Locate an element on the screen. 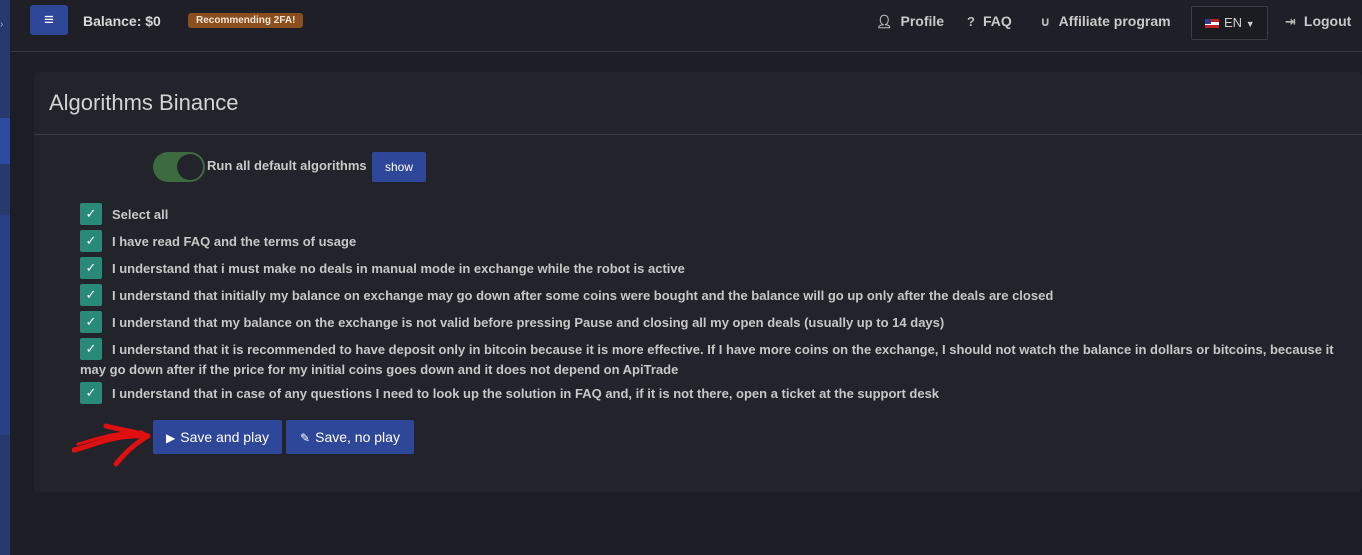  left-sidebar-strip: › is located at coordinates (5, 277).